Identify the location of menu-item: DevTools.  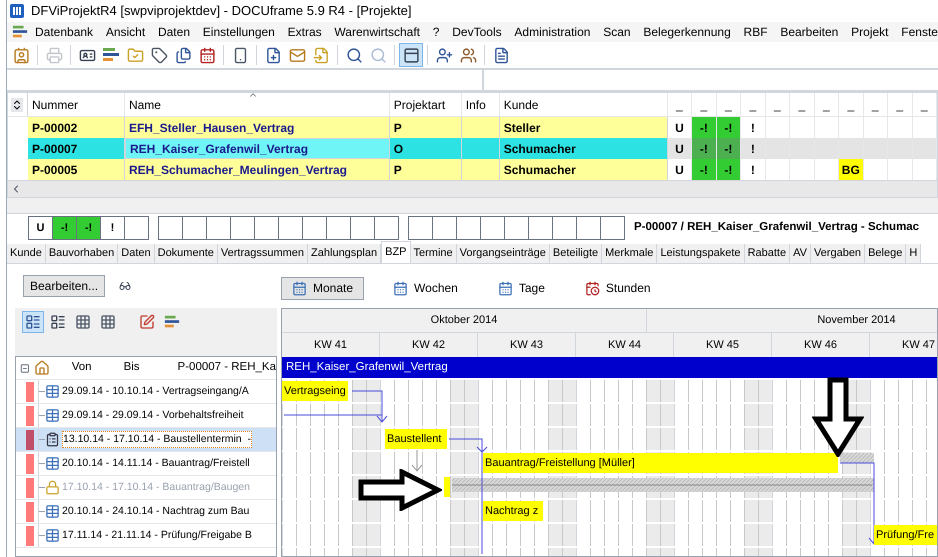
(477, 32).